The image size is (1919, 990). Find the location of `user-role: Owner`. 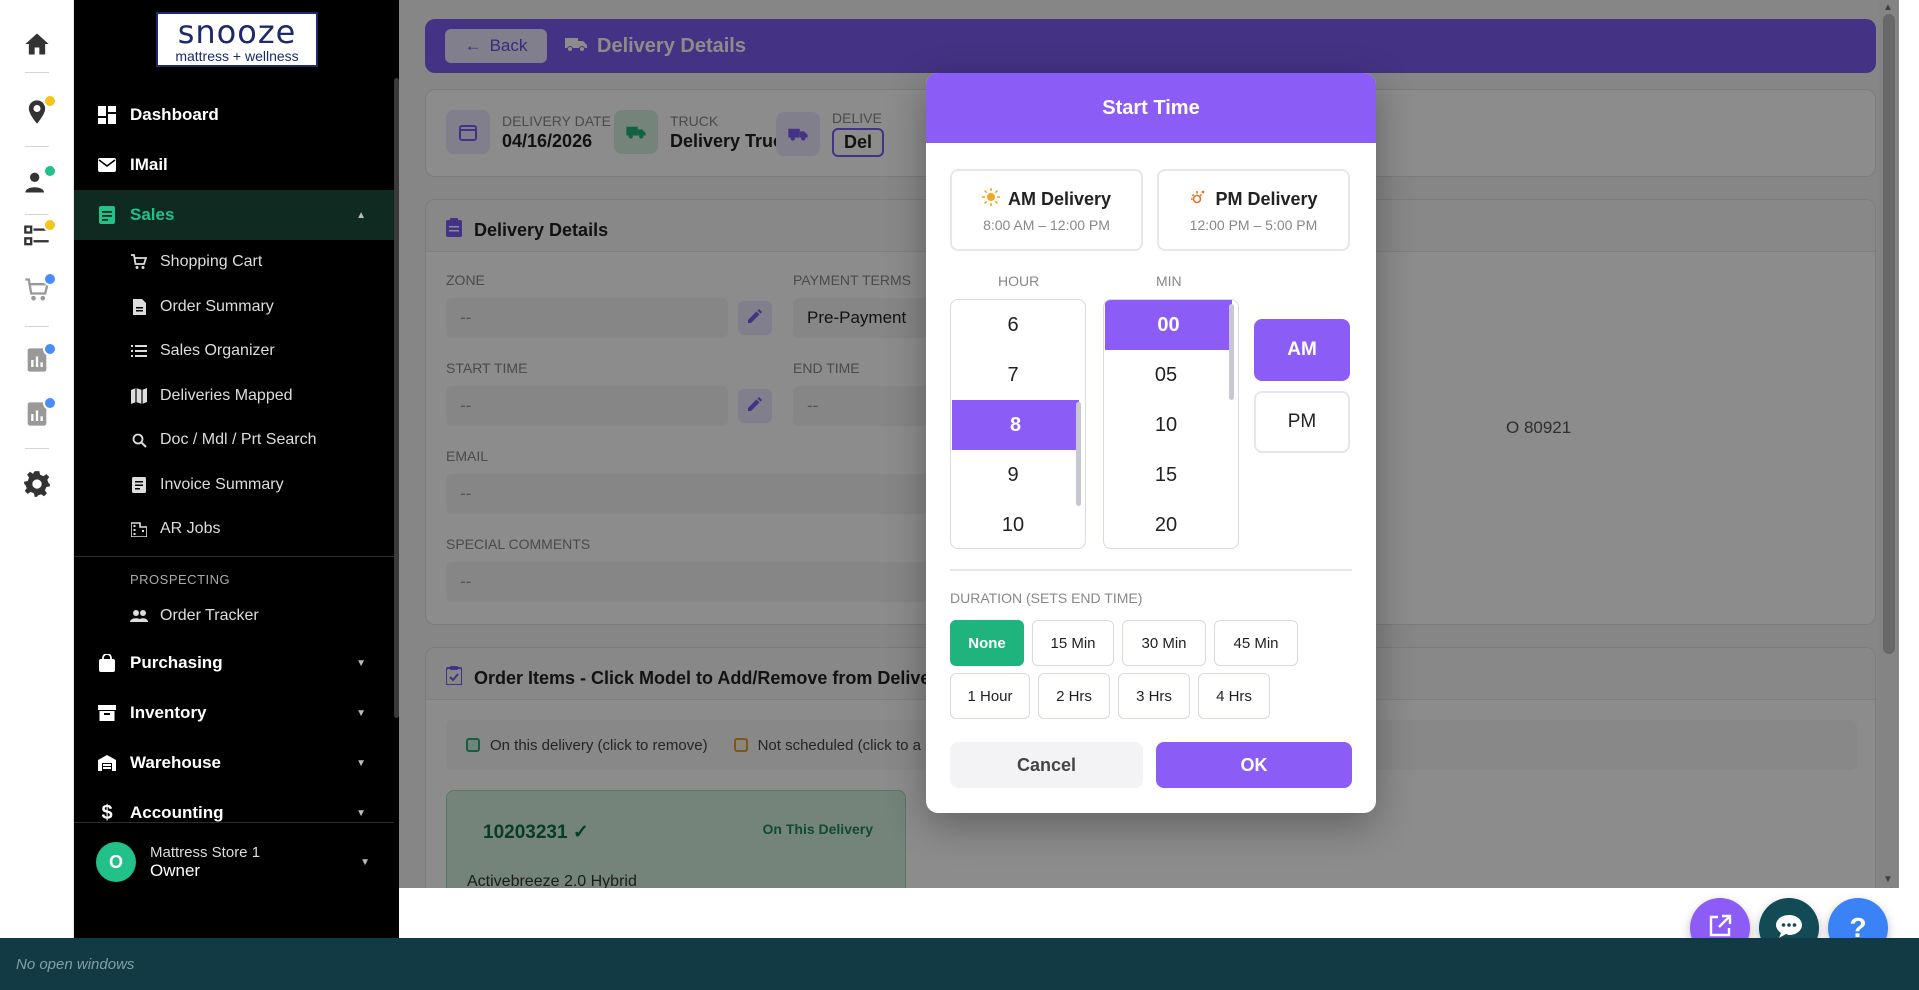

user-role: Owner is located at coordinates (175, 870).